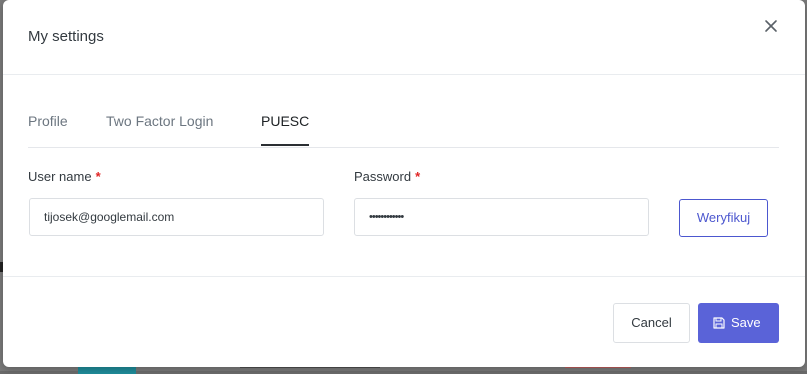  I want to click on tab-profile: Profile, so click(48, 121).